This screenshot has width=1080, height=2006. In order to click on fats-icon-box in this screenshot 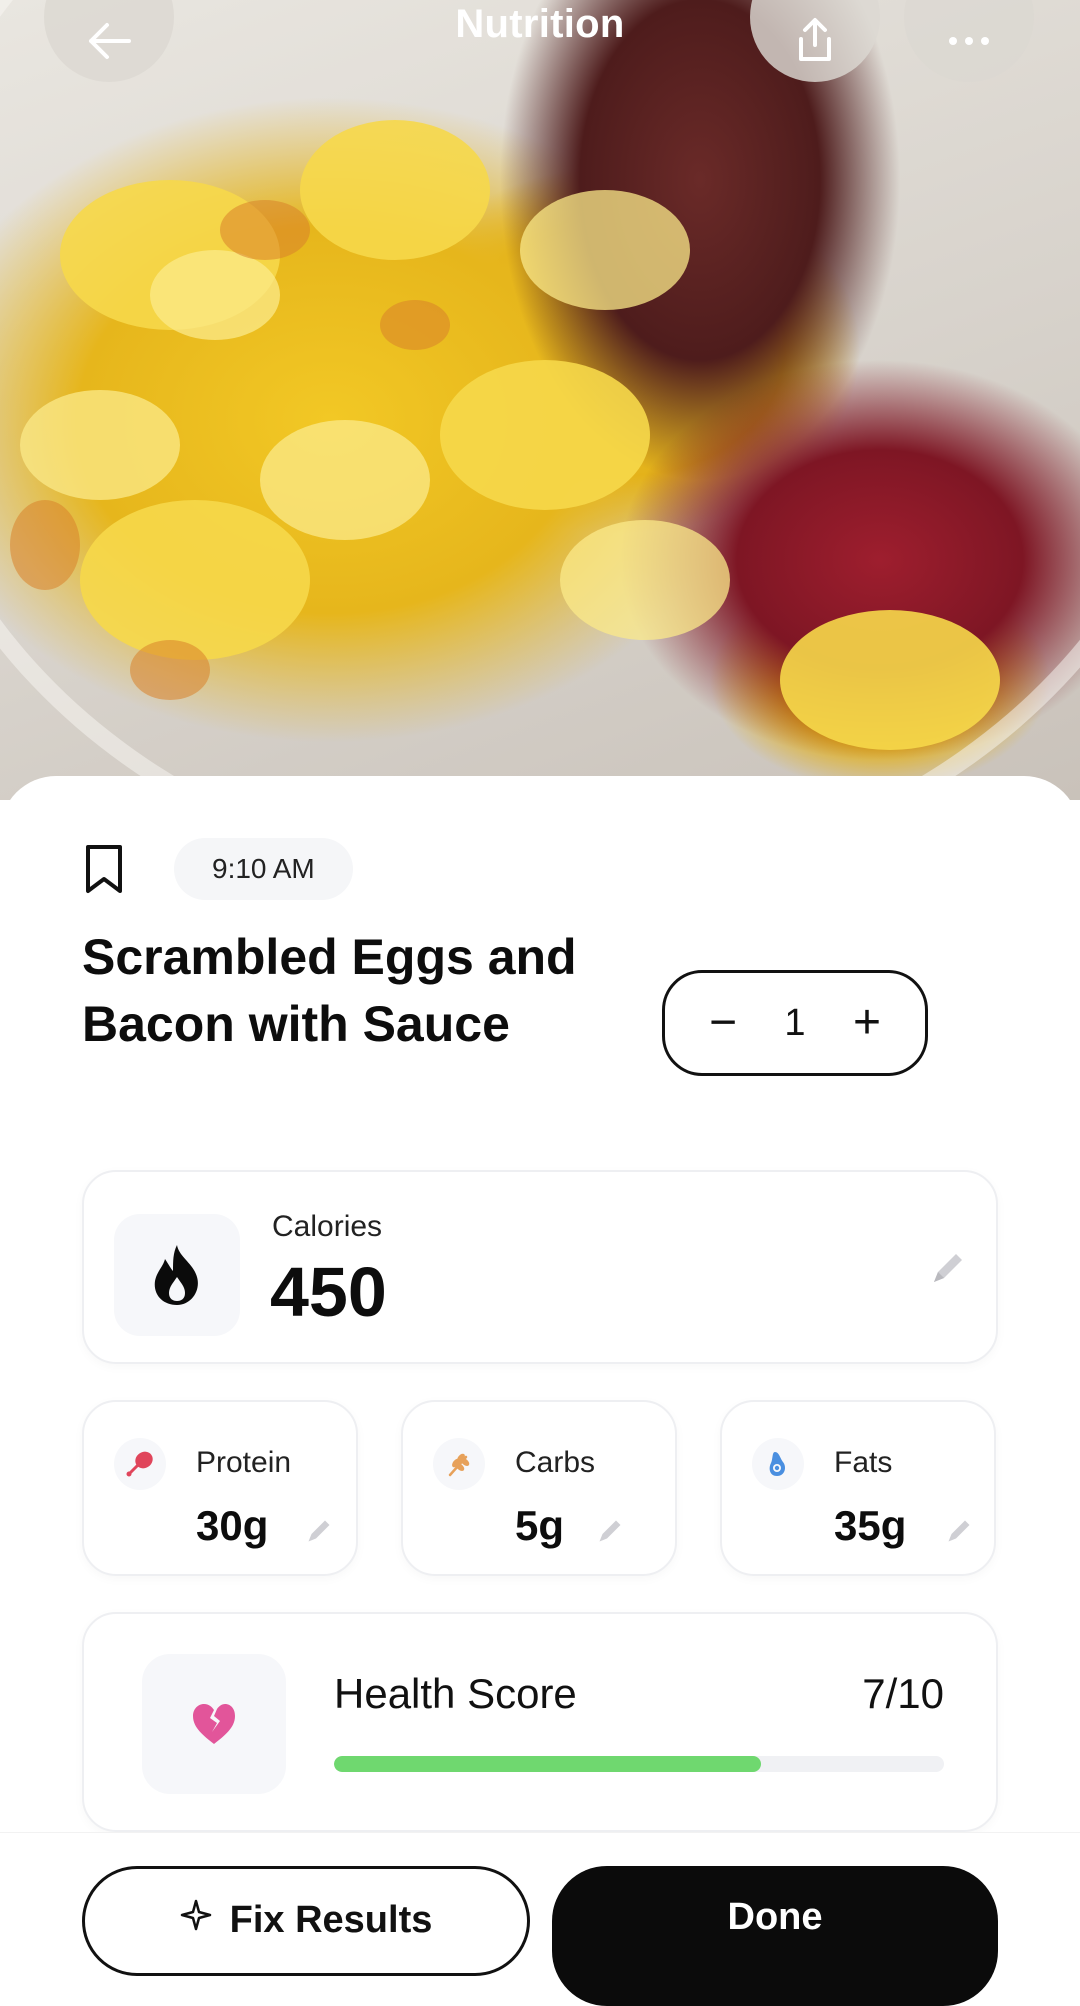, I will do `click(778, 1464)`.